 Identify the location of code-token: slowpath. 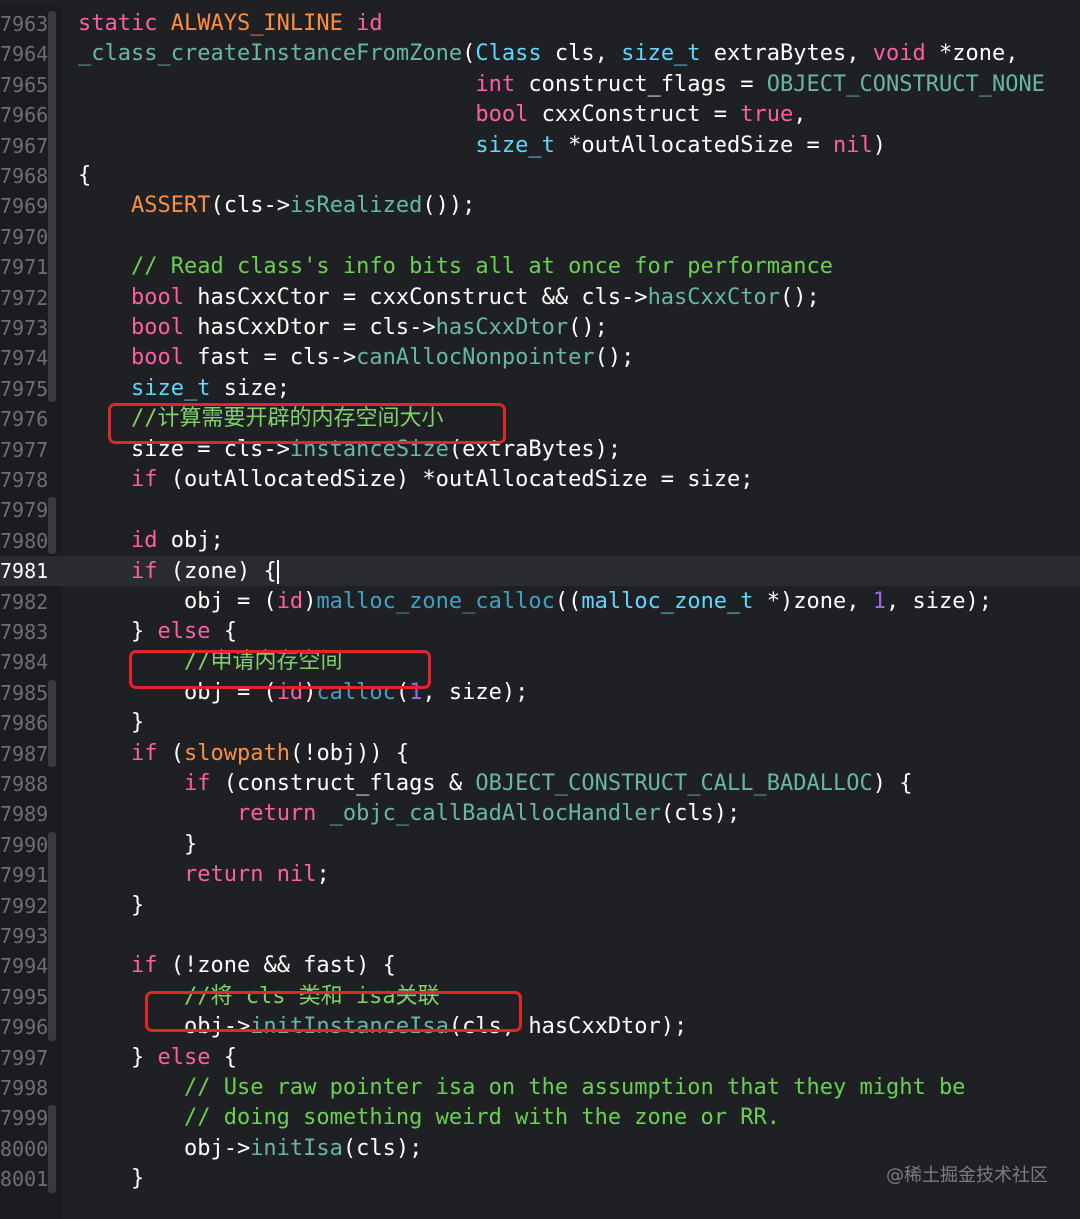
(236, 753).